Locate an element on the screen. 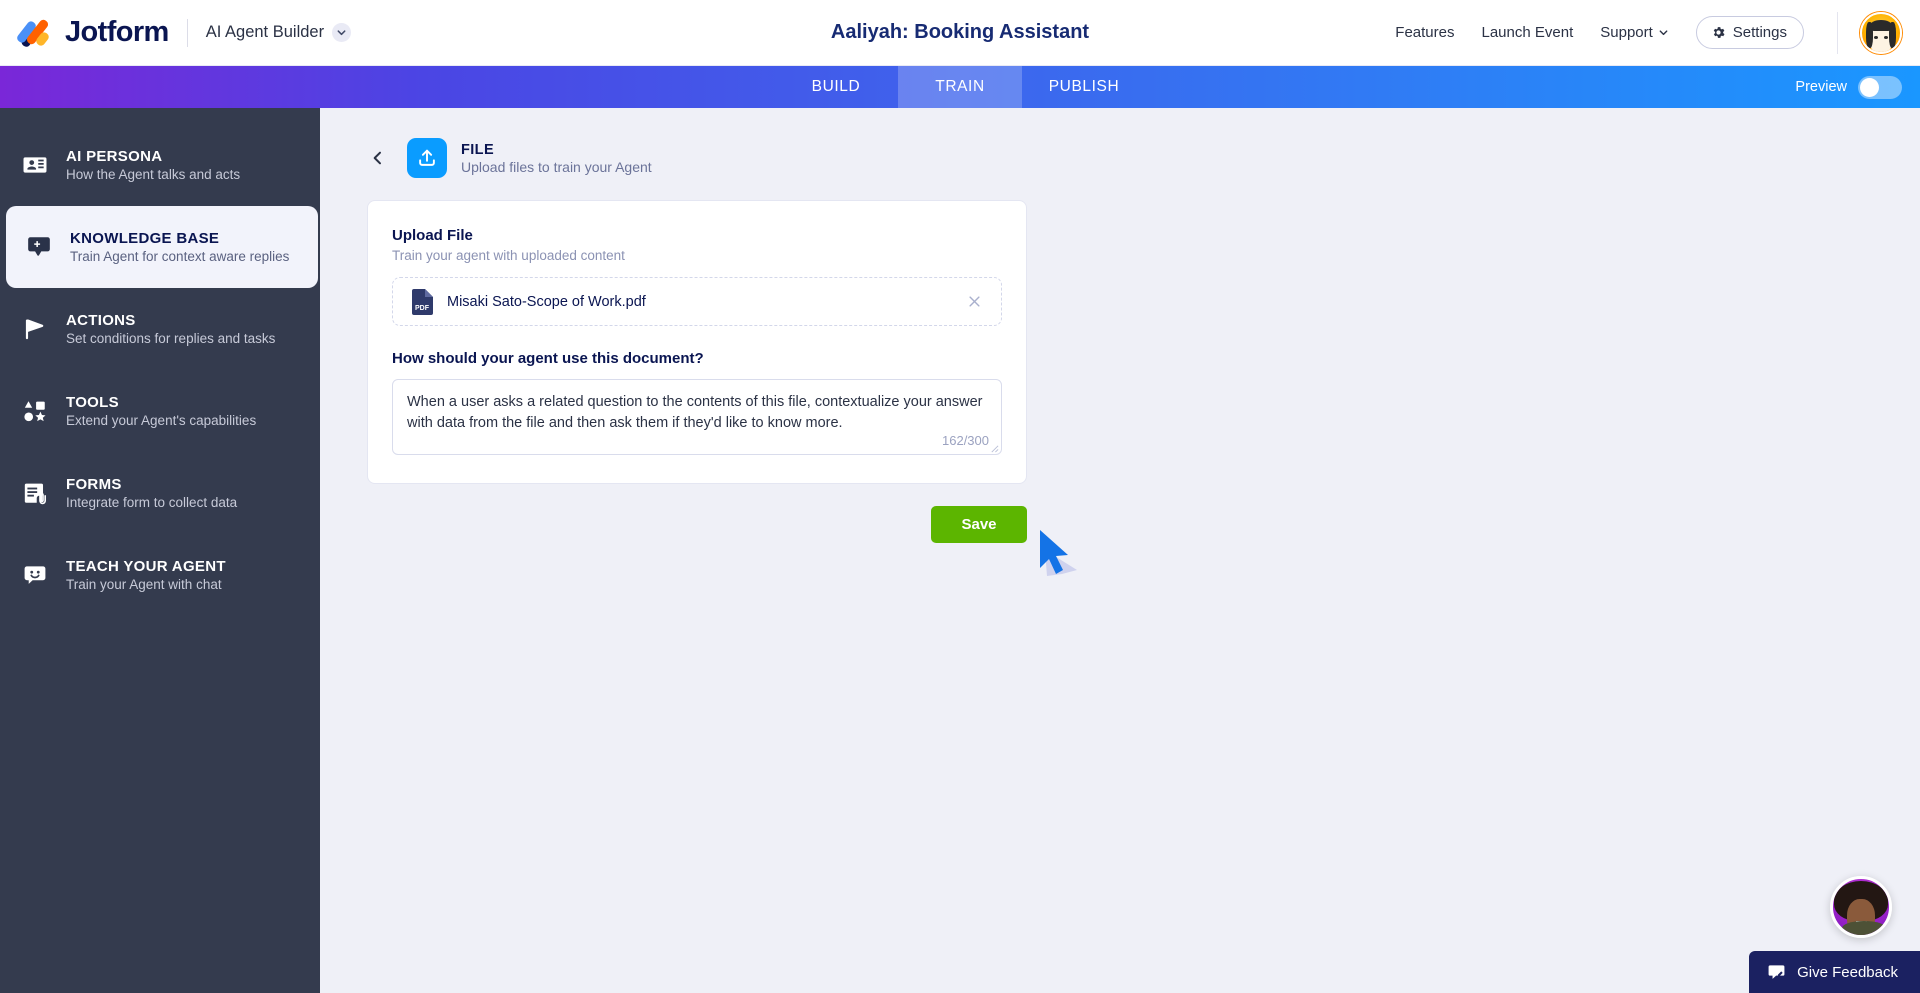  brand-area: Jotform is located at coordinates (84, 32).